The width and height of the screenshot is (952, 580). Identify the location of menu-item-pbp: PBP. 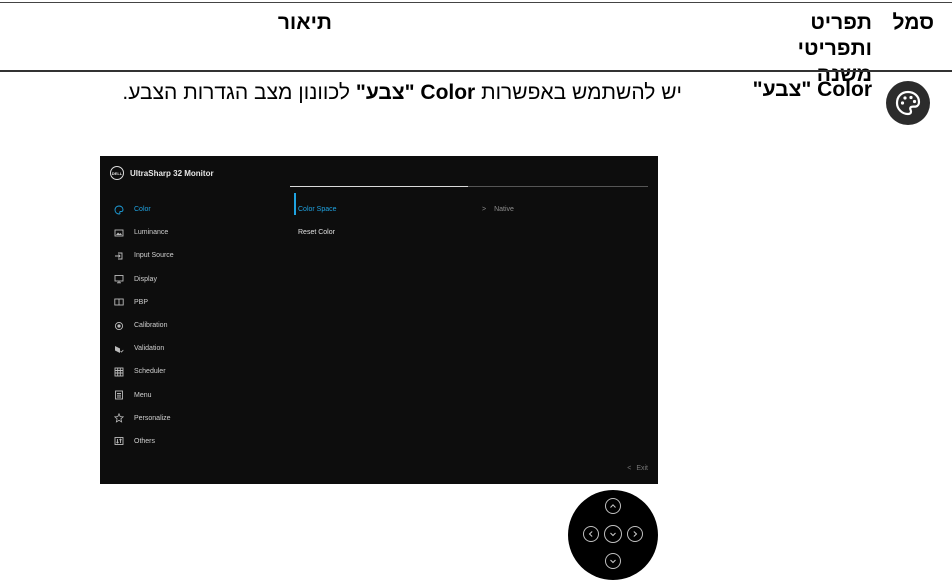
(189, 302).